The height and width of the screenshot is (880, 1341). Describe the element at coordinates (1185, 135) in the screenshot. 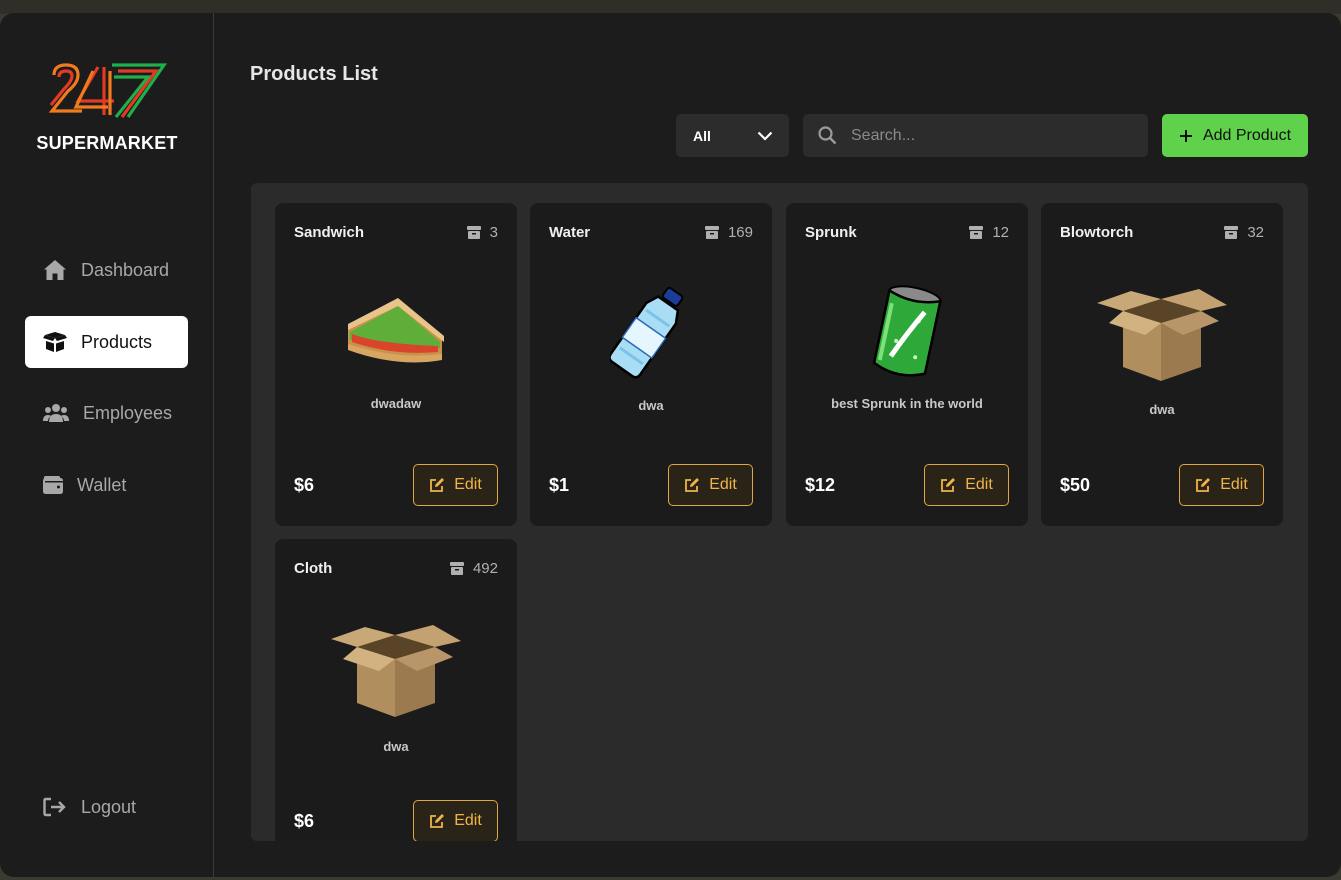

I see `plus-icon` at that location.